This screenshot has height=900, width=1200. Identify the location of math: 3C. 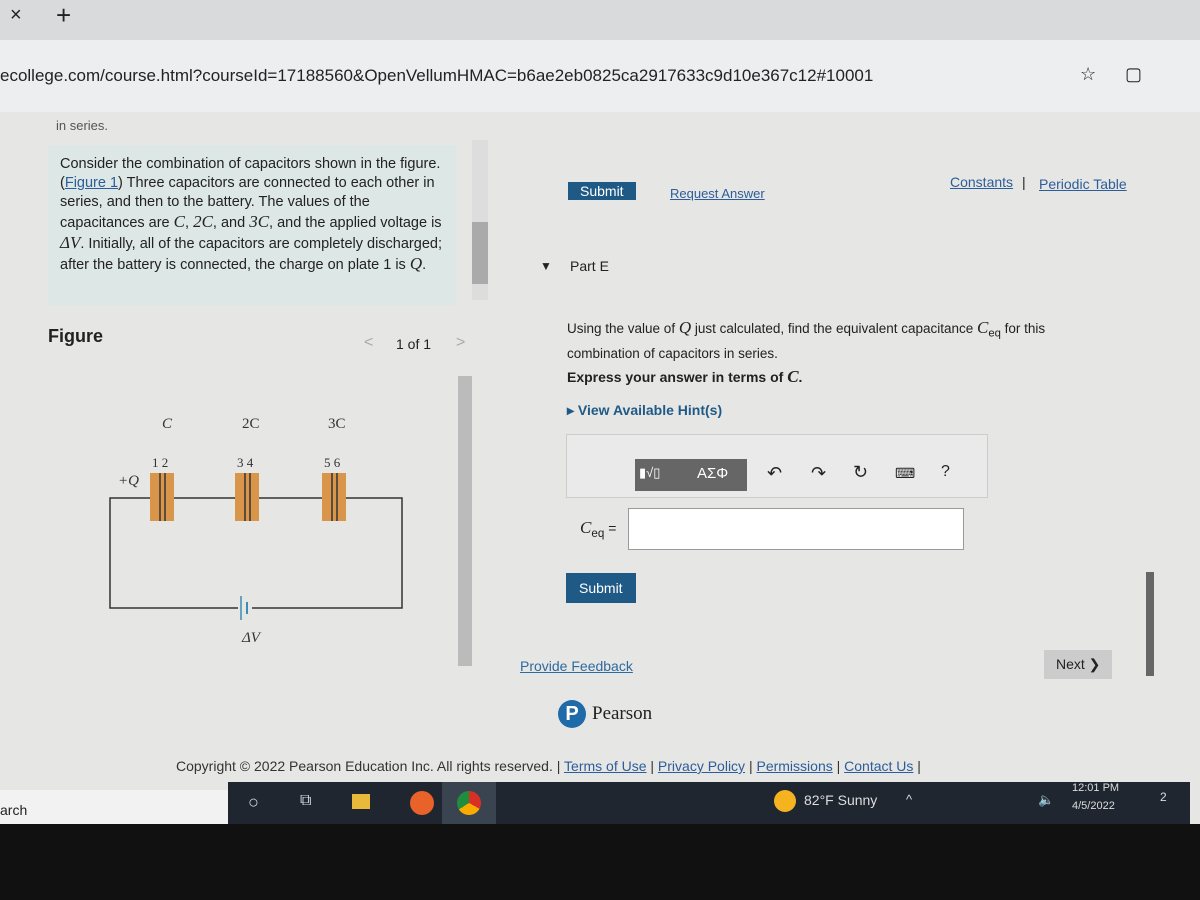
(259, 221).